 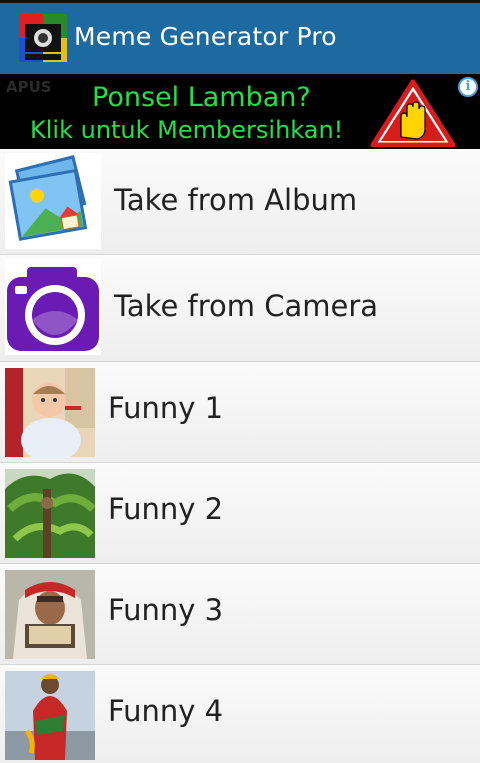 I want to click on ad-info-icon: i, so click(x=468, y=87).